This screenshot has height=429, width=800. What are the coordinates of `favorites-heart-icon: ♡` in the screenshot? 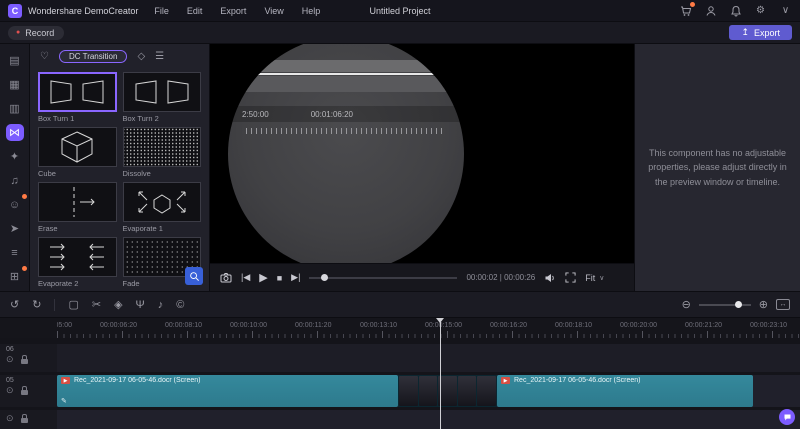 It's located at (44, 56).